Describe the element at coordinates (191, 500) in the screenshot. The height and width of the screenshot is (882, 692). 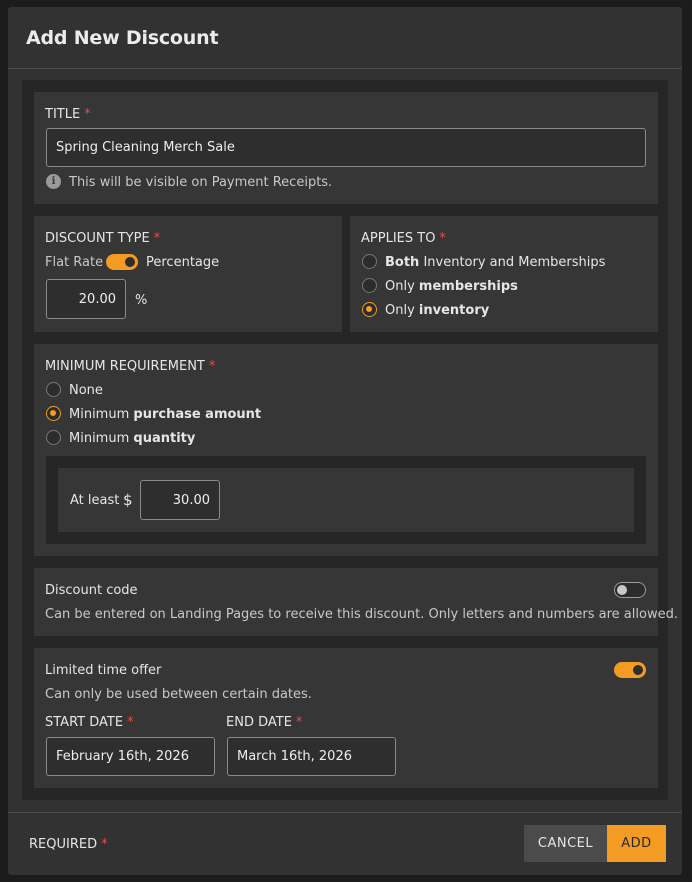
I see `minimum-amount-value: 30.00` at that location.